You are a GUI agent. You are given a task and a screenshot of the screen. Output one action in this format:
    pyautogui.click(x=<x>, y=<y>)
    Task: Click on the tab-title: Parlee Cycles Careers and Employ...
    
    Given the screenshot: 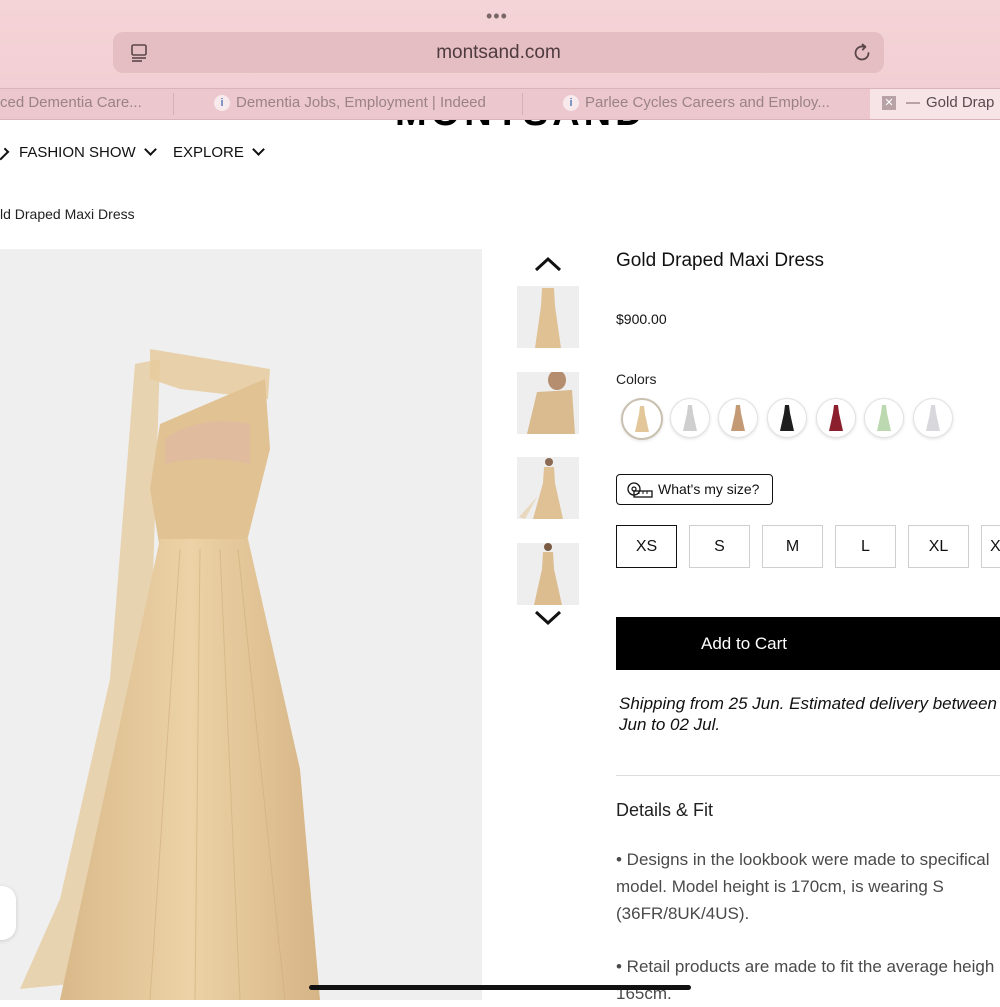 What is the action you would take?
    pyautogui.click(x=707, y=102)
    